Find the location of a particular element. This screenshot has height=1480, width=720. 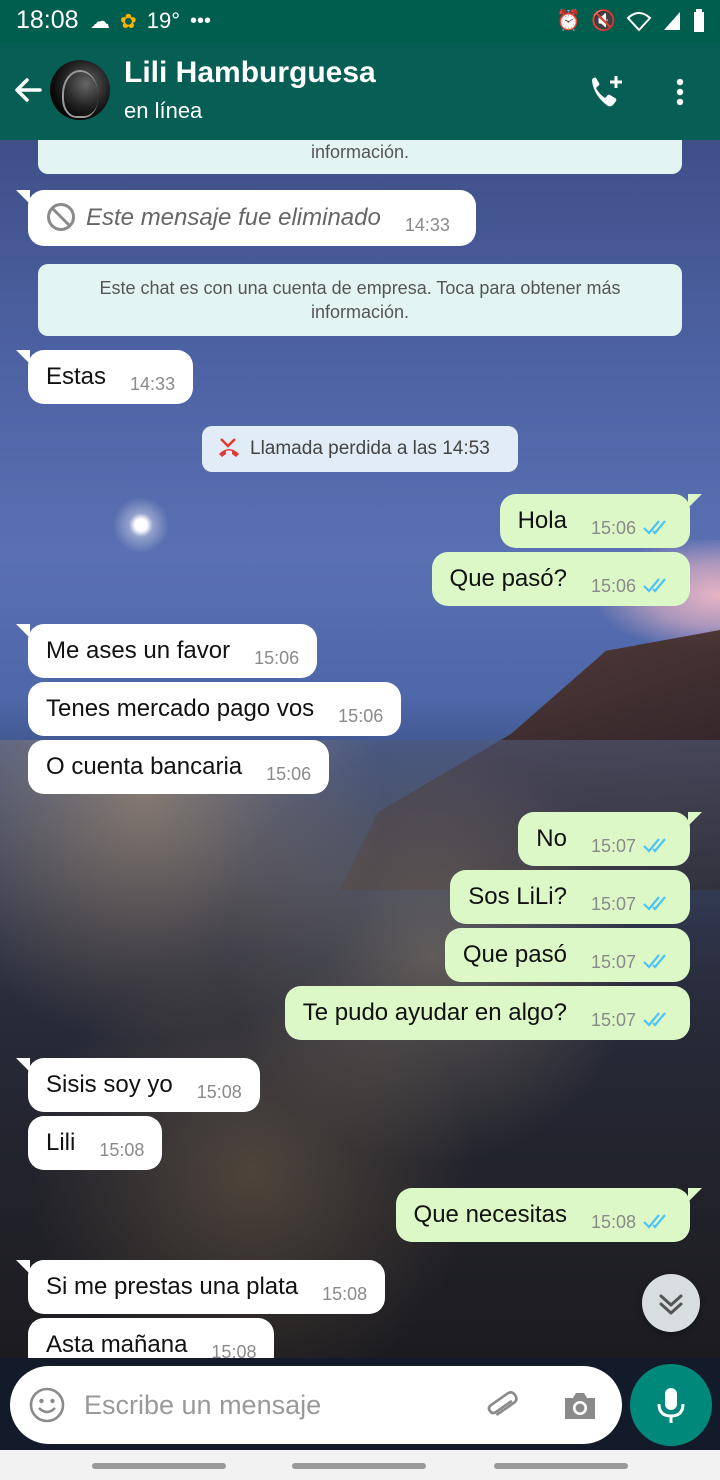

temperature: 19° is located at coordinates (163, 20).